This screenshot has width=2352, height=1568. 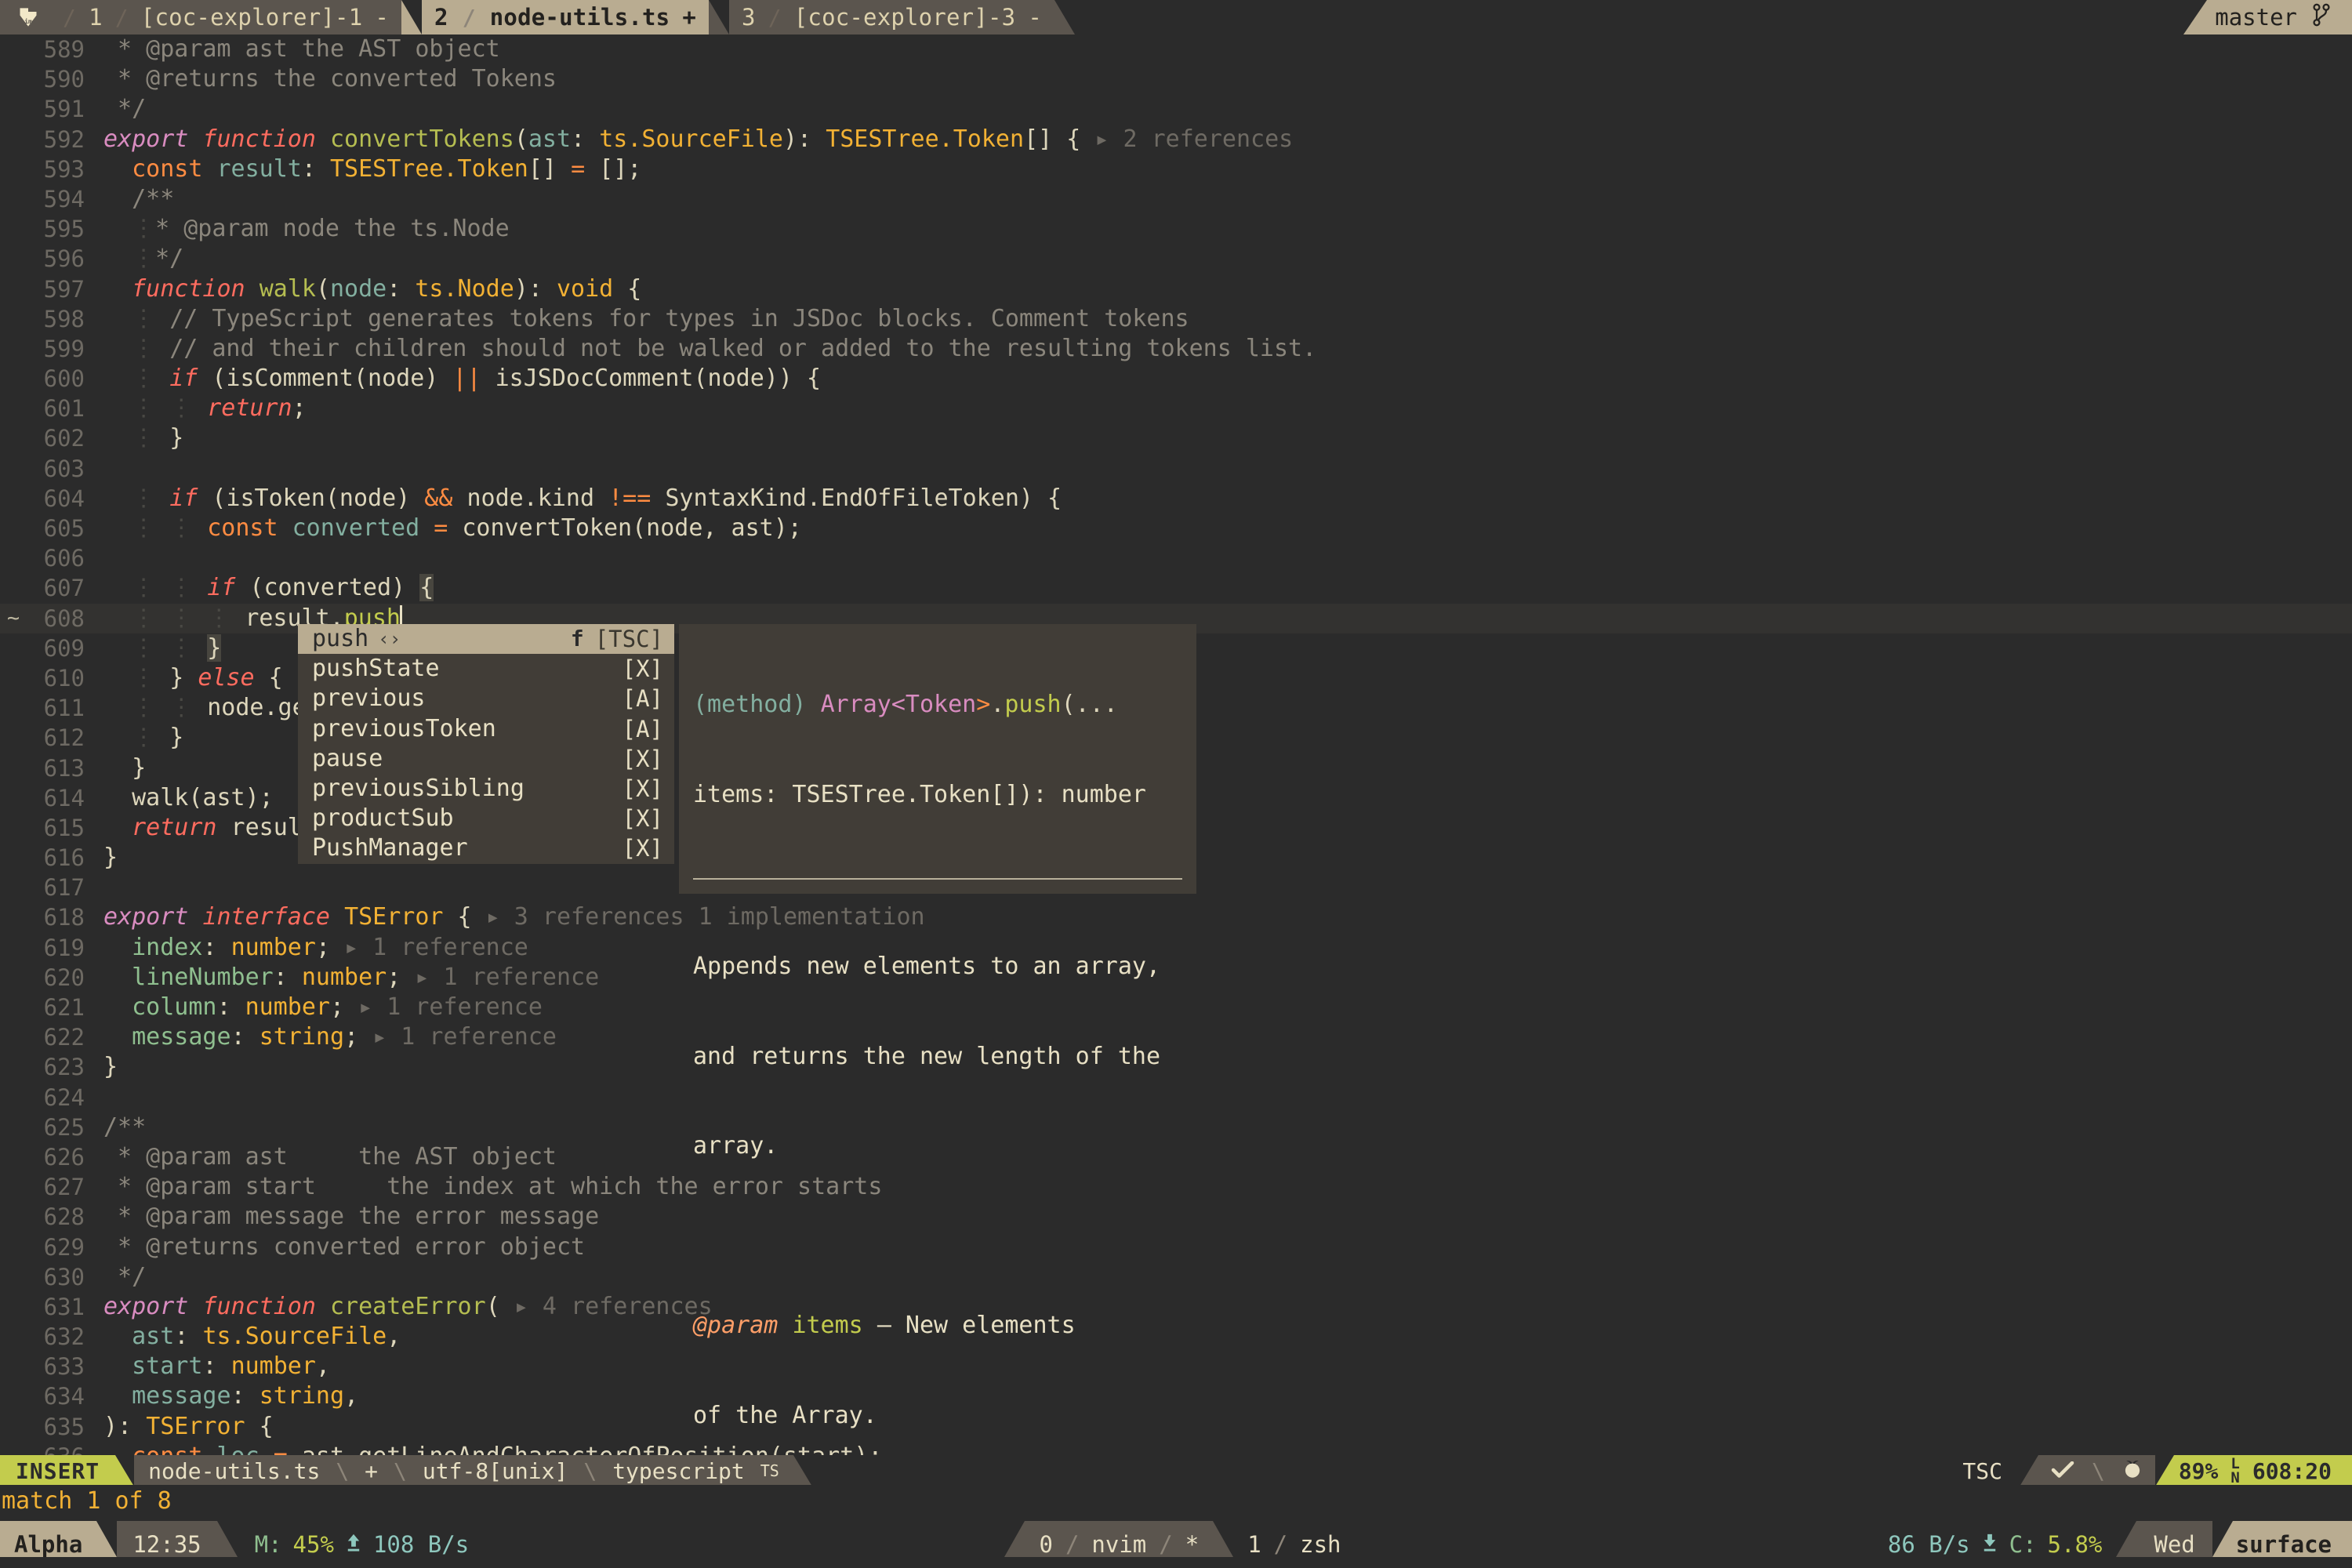 What do you see at coordinates (313, 1544) in the screenshot?
I see `memory-value: 45%` at bounding box center [313, 1544].